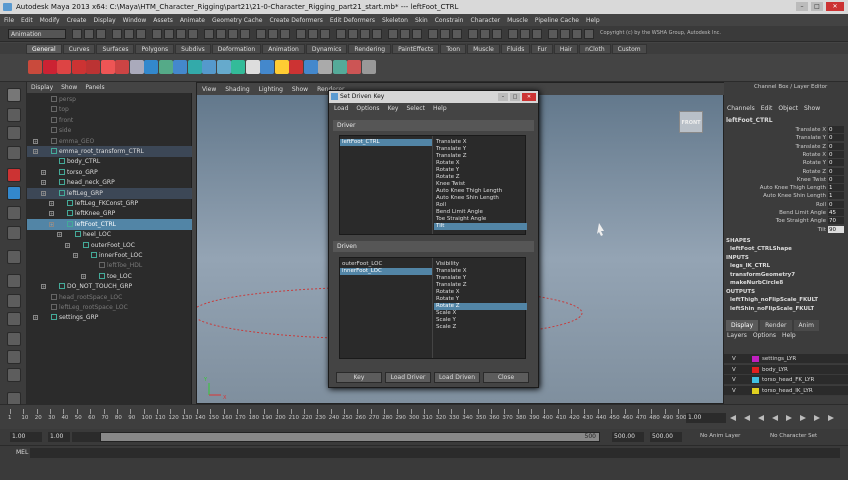  What do you see at coordinates (628, 437) in the screenshot?
I see `range-end-field: 500.00` at bounding box center [628, 437].